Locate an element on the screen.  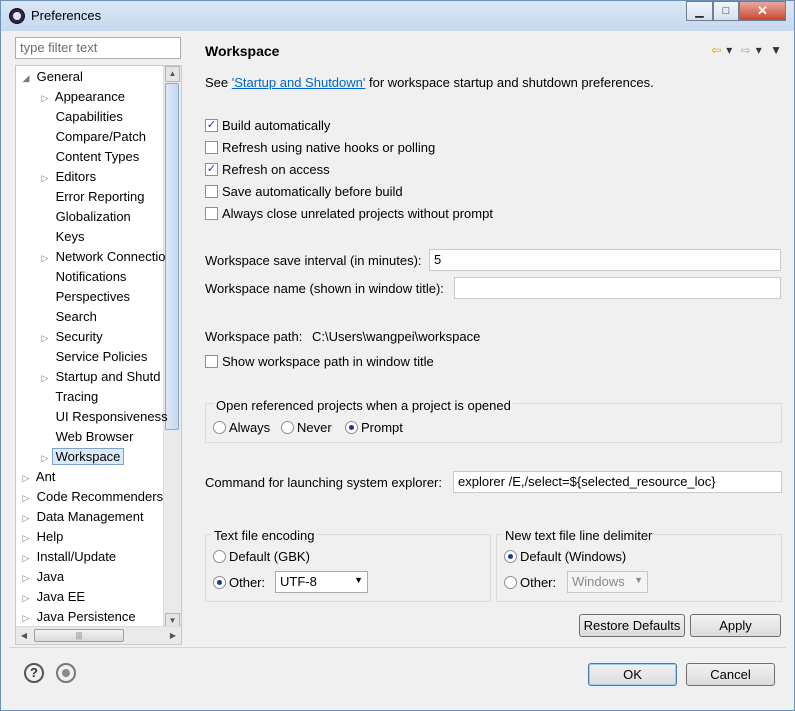
tree-item: Search is located at coordinates (67, 317).